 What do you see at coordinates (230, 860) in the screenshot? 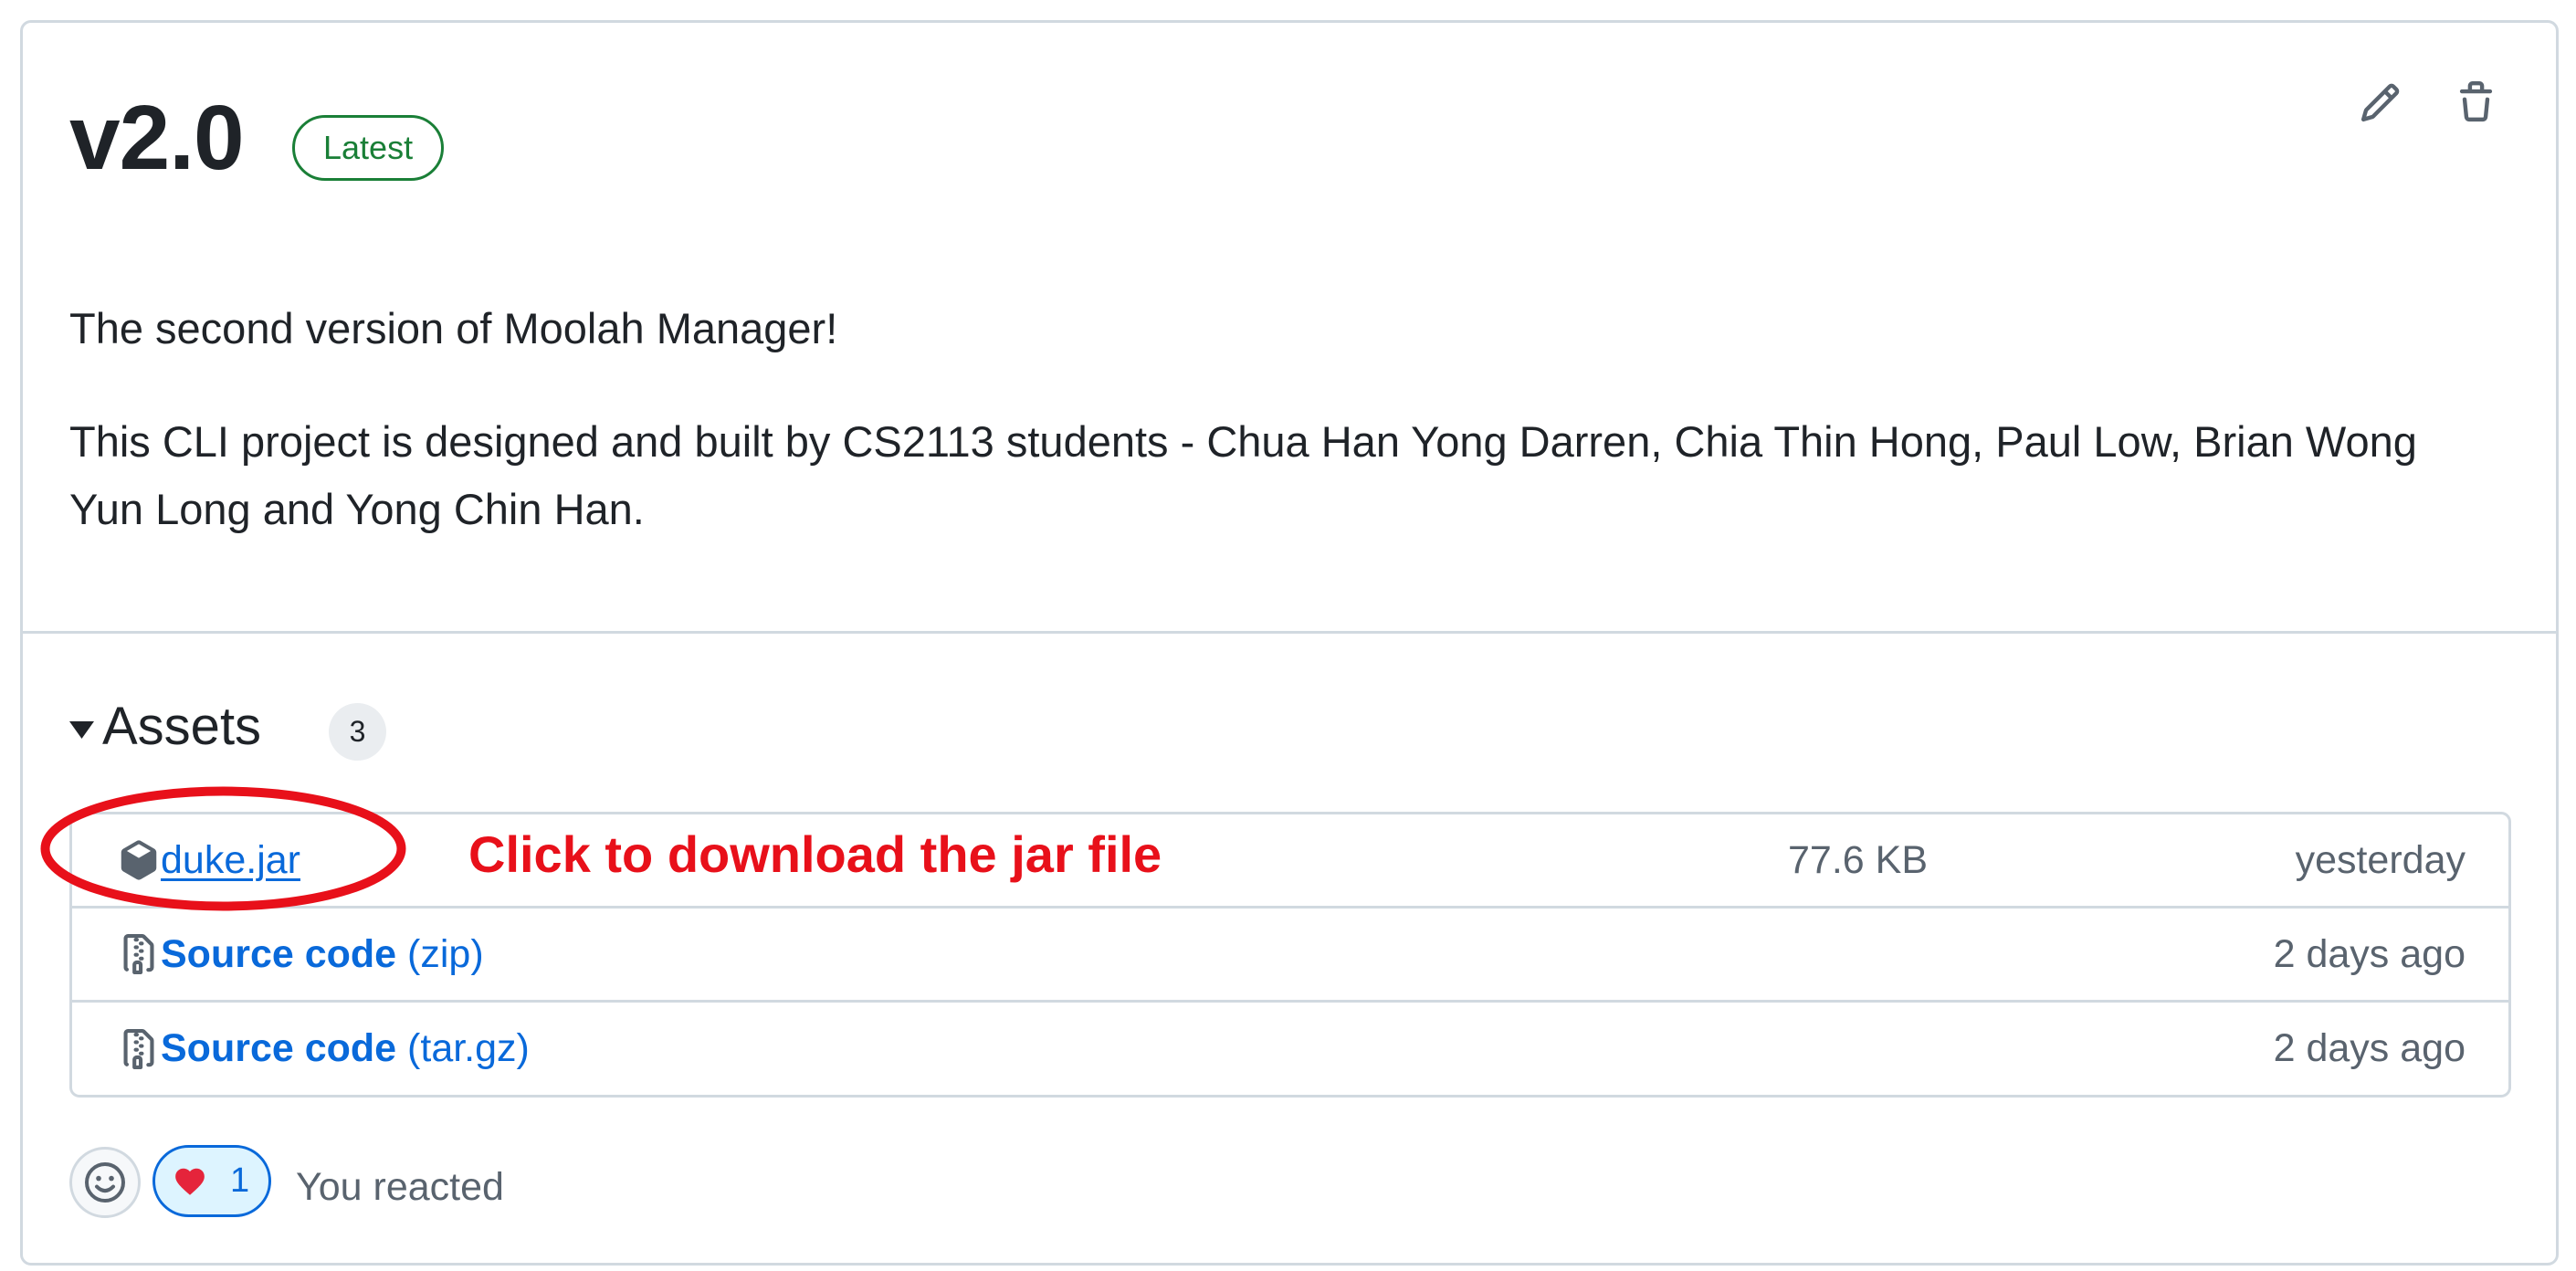
I see `asset-download-link: duke.jar` at bounding box center [230, 860].